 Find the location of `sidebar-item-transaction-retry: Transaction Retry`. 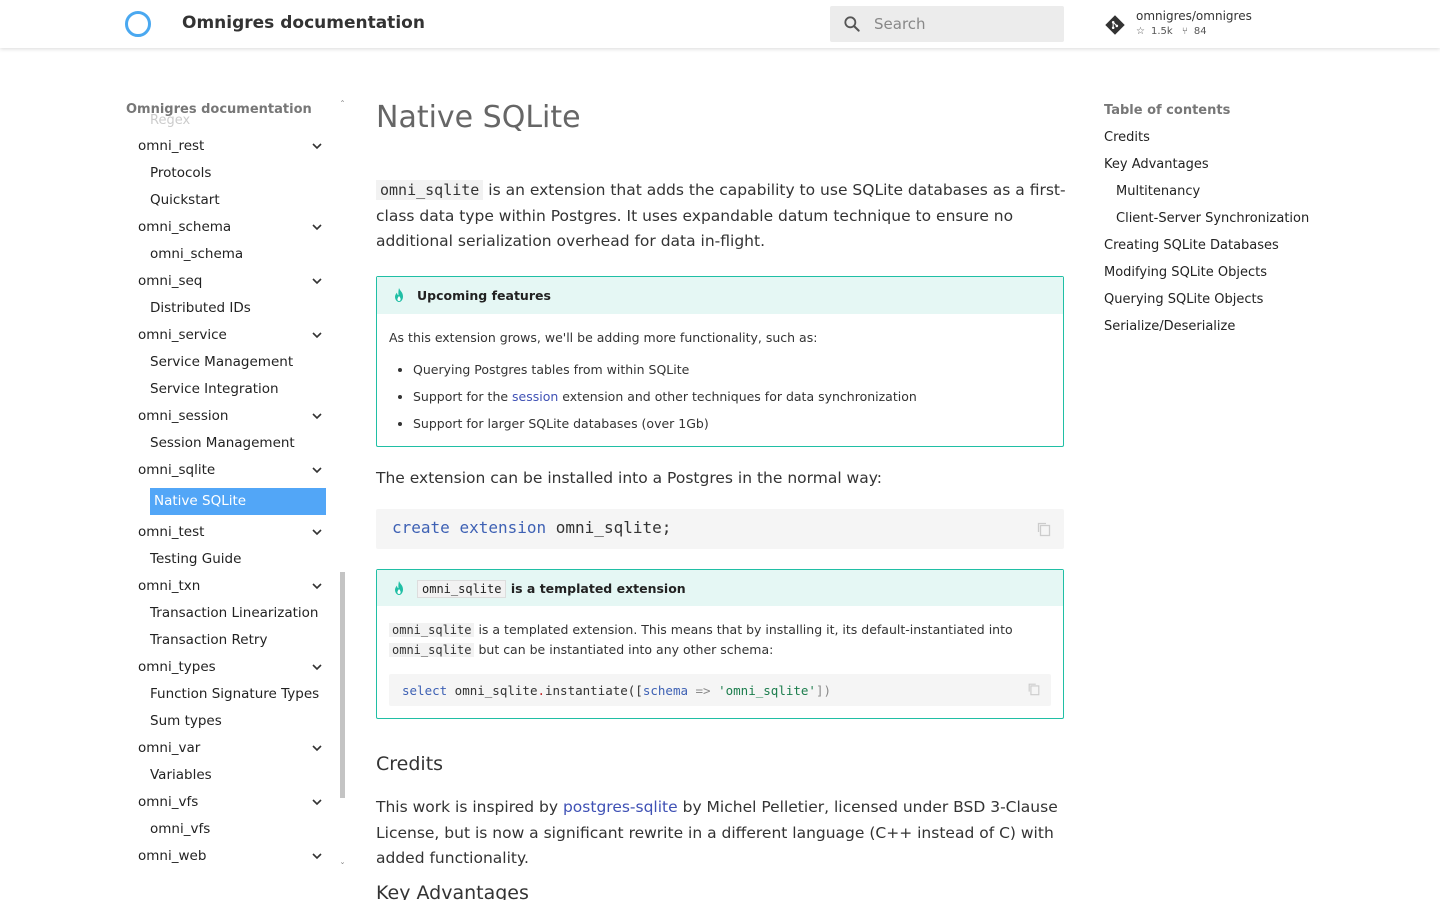

sidebar-item-transaction-retry: Transaction Retry is located at coordinates (231, 640).